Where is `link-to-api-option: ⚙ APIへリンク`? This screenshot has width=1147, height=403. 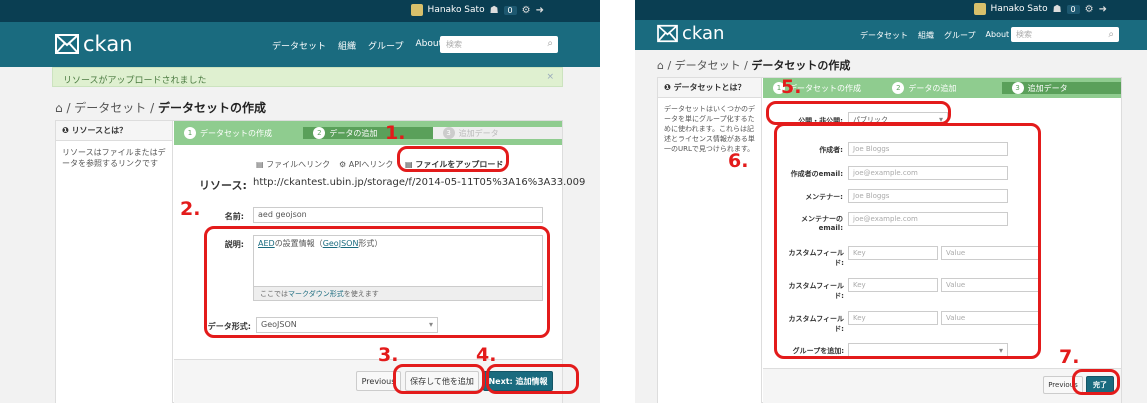
link-to-api-option: ⚙ APIへリンク is located at coordinates (366, 164).